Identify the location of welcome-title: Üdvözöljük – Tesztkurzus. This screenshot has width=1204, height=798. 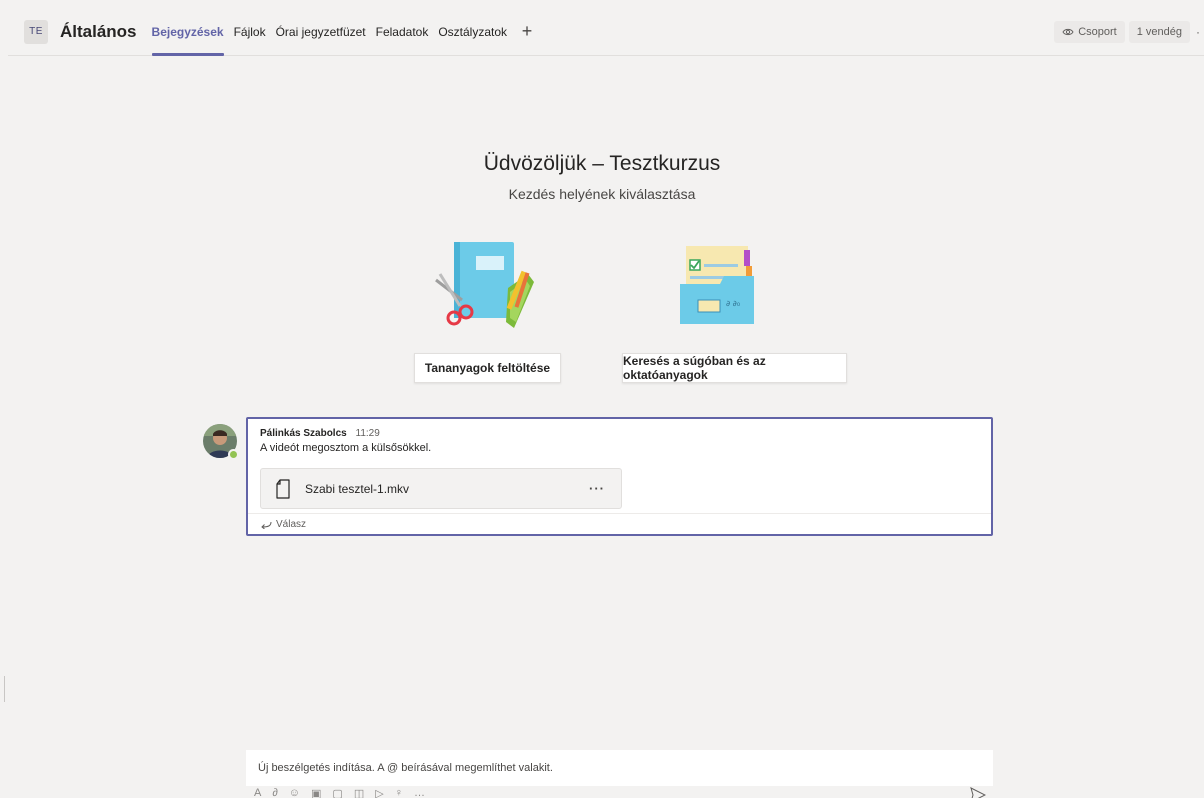
(602, 163).